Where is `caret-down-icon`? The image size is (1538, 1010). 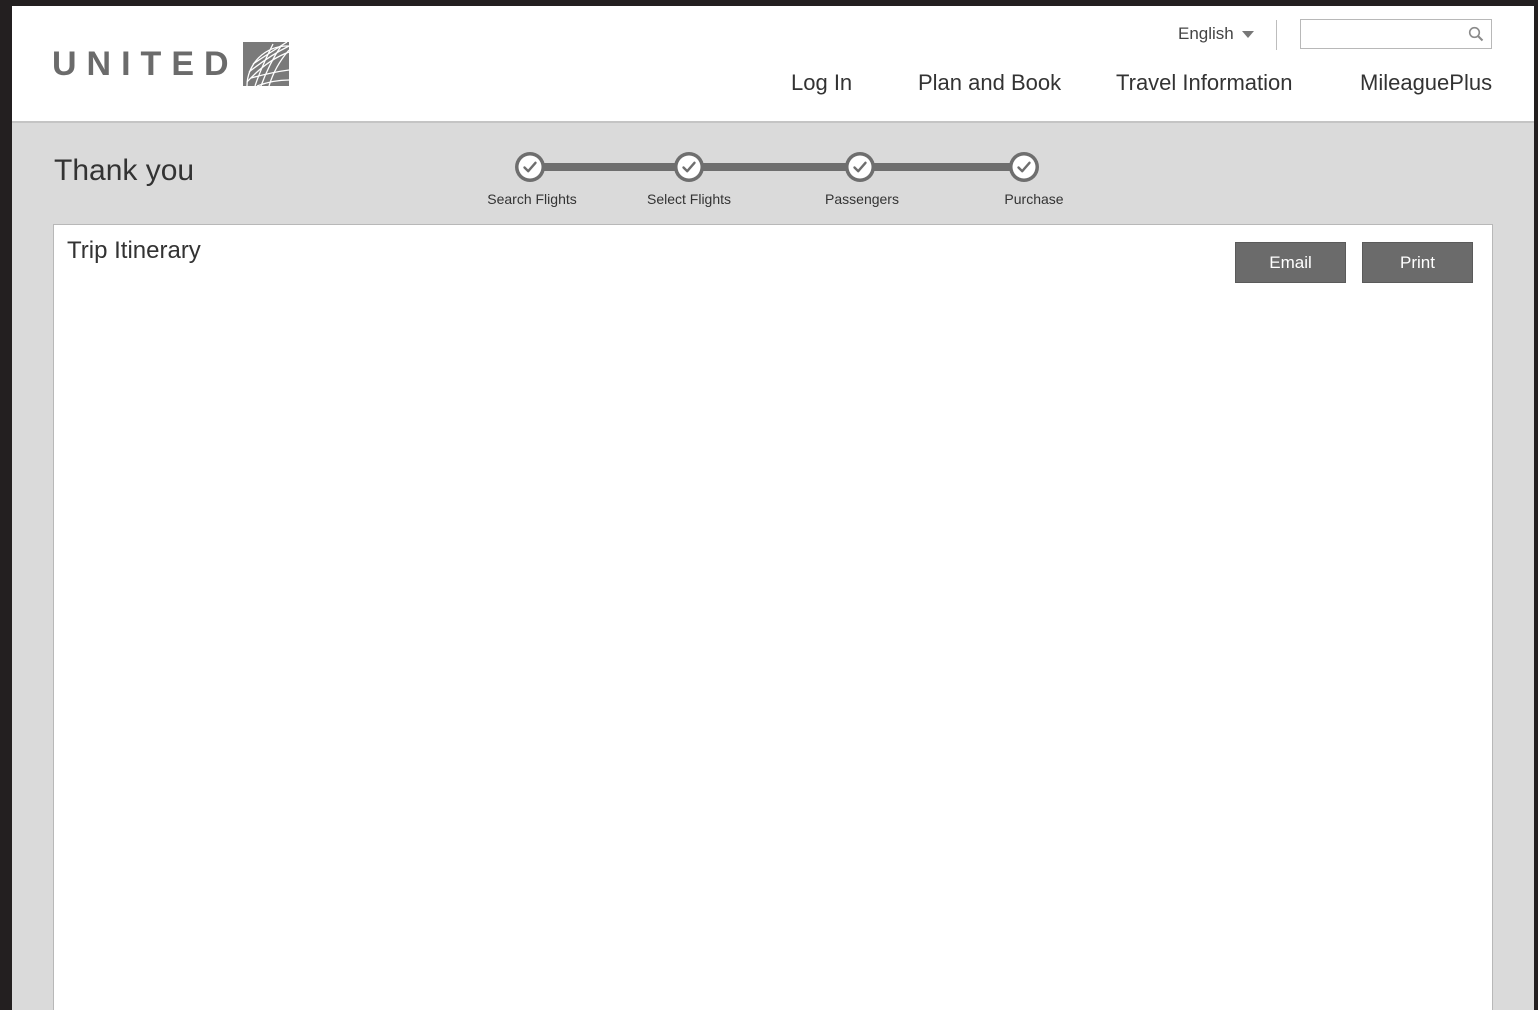 caret-down-icon is located at coordinates (1247, 34).